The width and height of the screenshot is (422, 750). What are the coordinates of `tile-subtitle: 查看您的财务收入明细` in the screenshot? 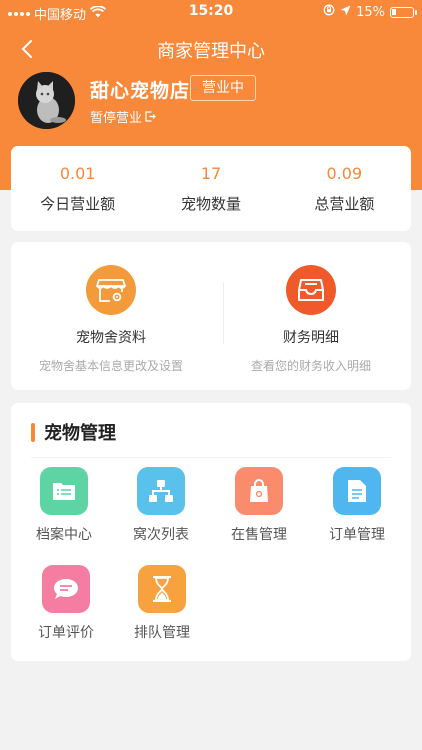 It's located at (310, 366).